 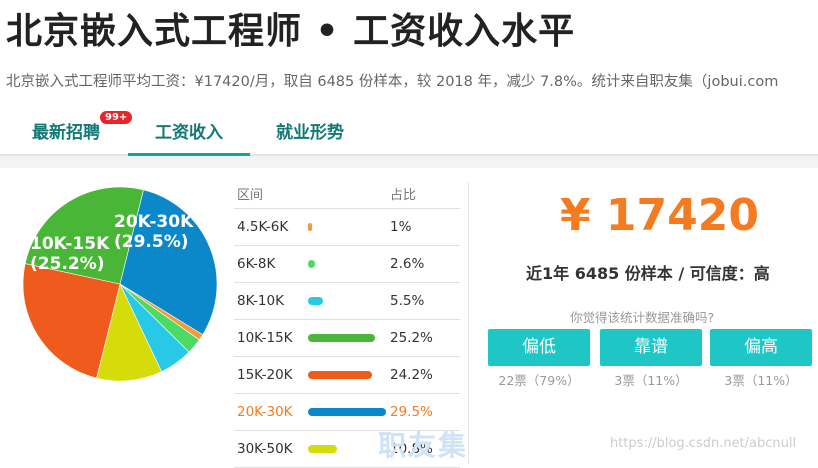 I want to click on tab-salary: 工资收入, so click(x=189, y=137).